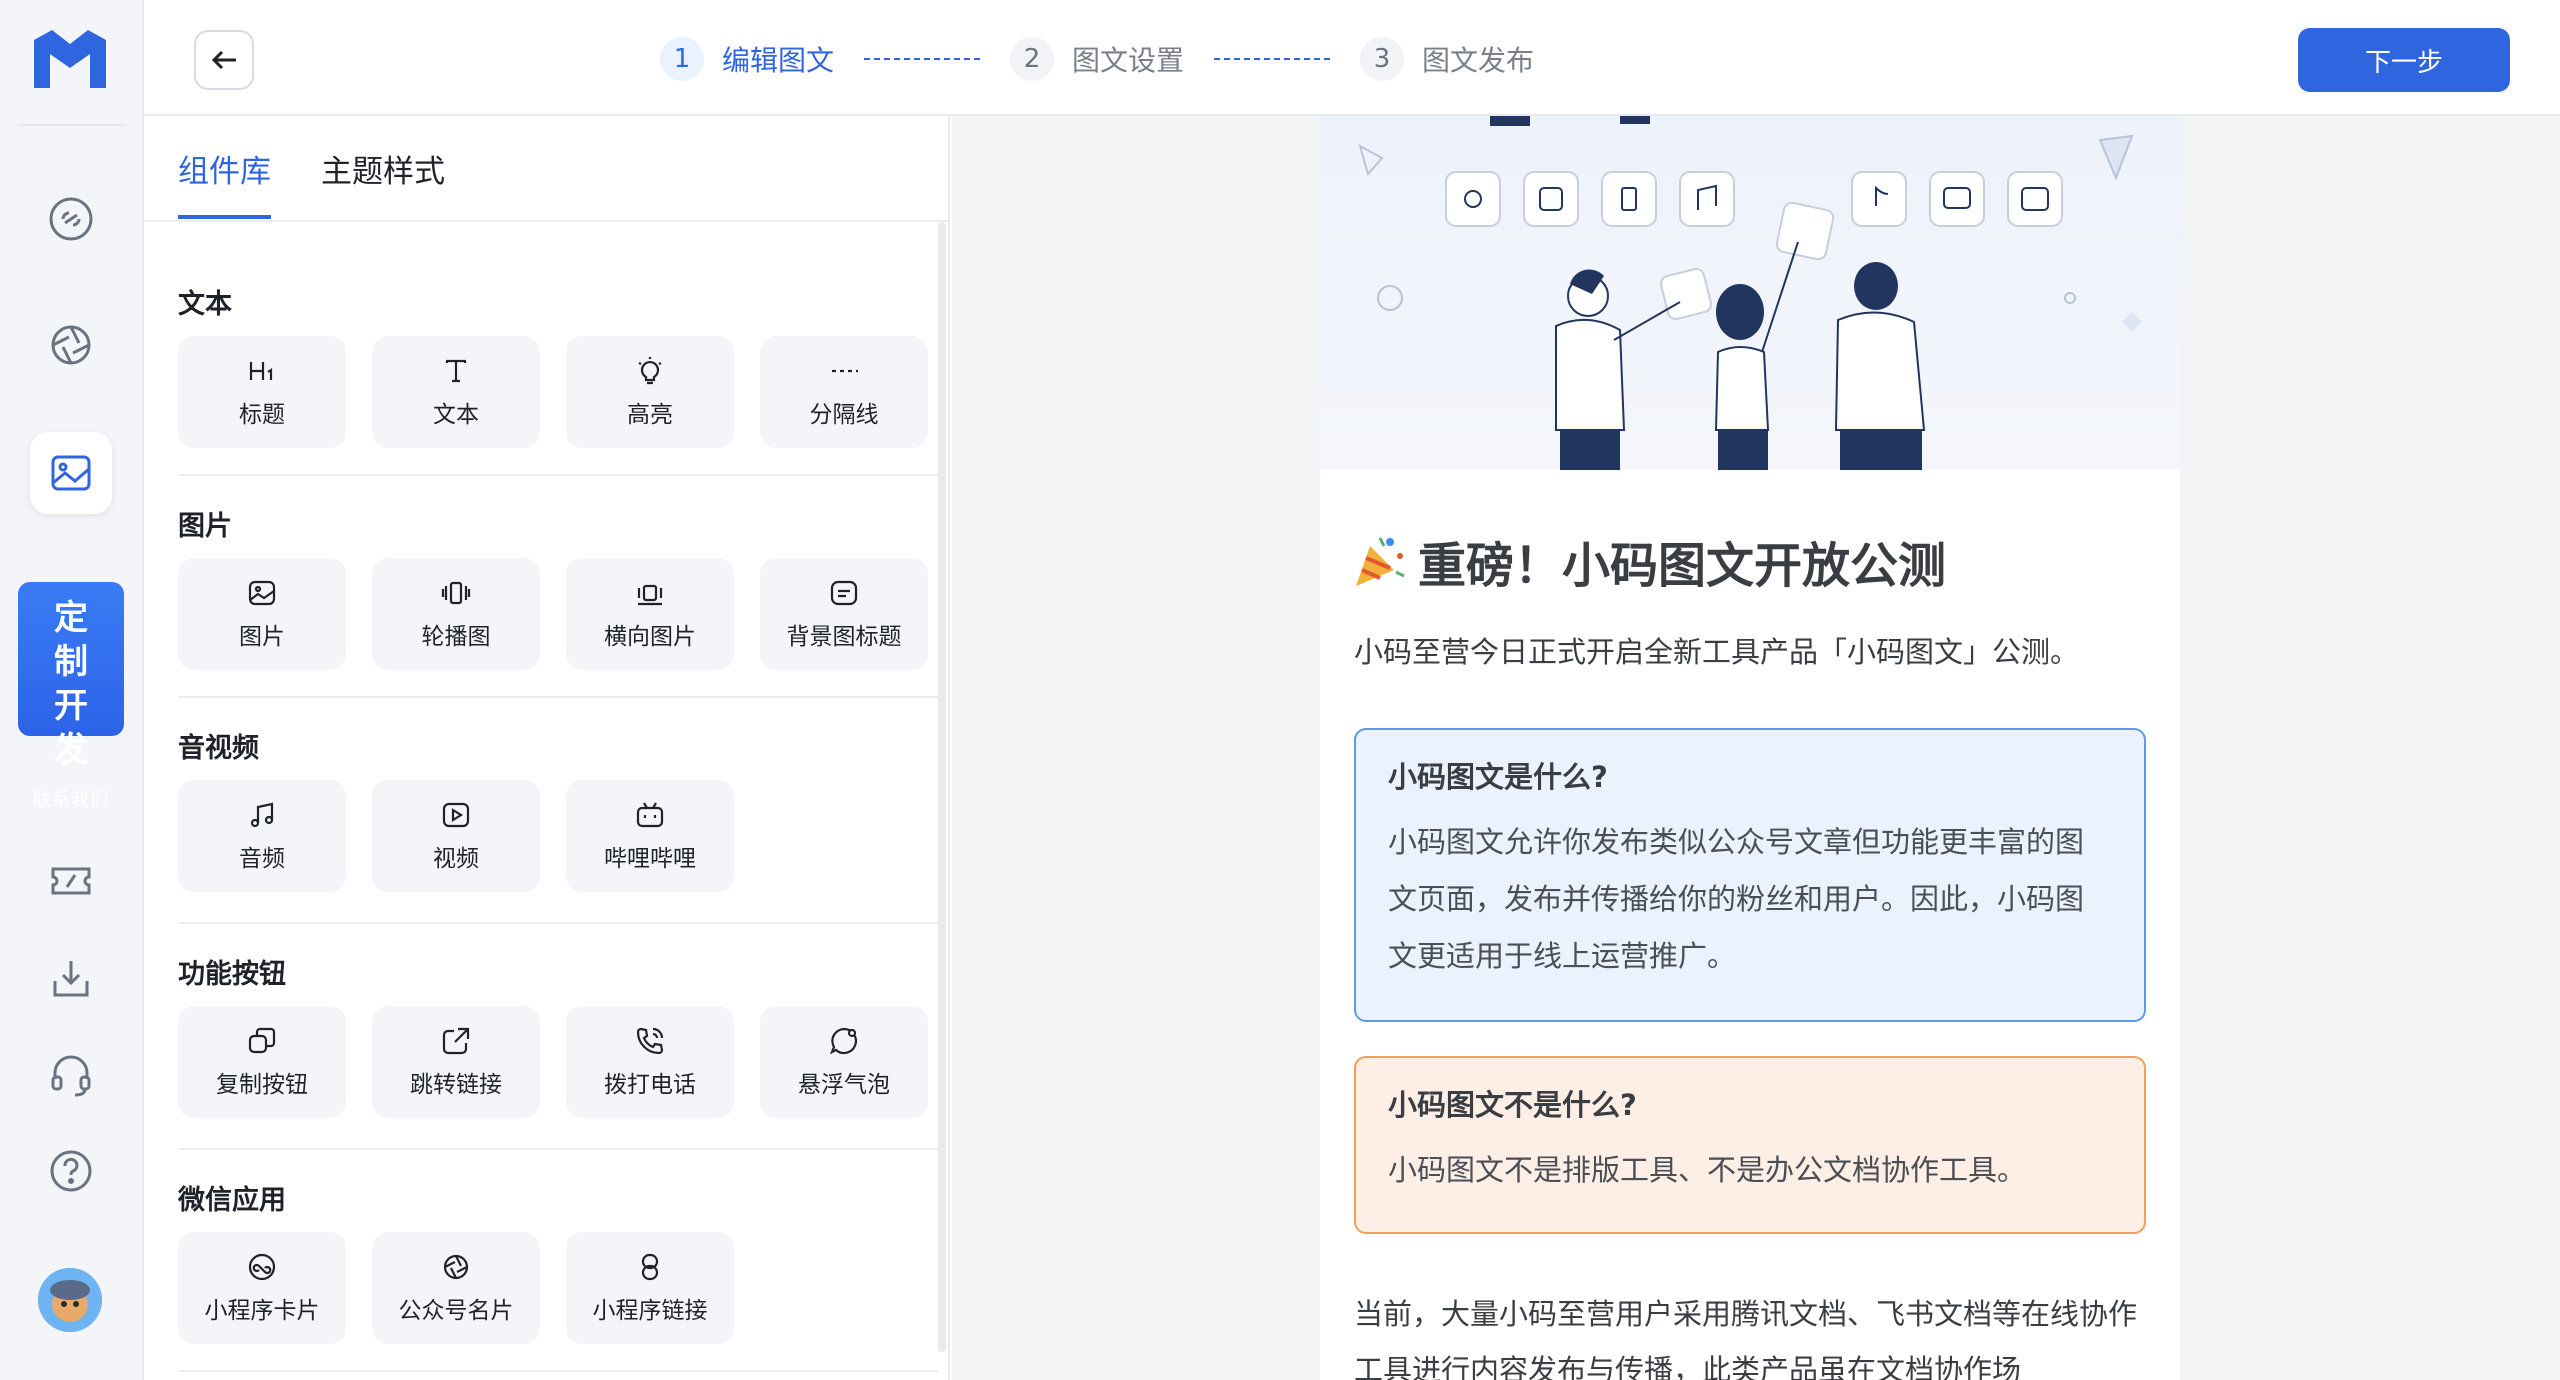 The width and height of the screenshot is (2560, 1380). I want to click on horizontal-image-icon, so click(650, 595).